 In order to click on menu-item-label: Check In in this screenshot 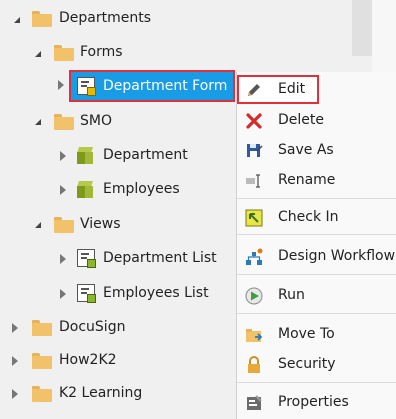, I will do `click(308, 217)`.